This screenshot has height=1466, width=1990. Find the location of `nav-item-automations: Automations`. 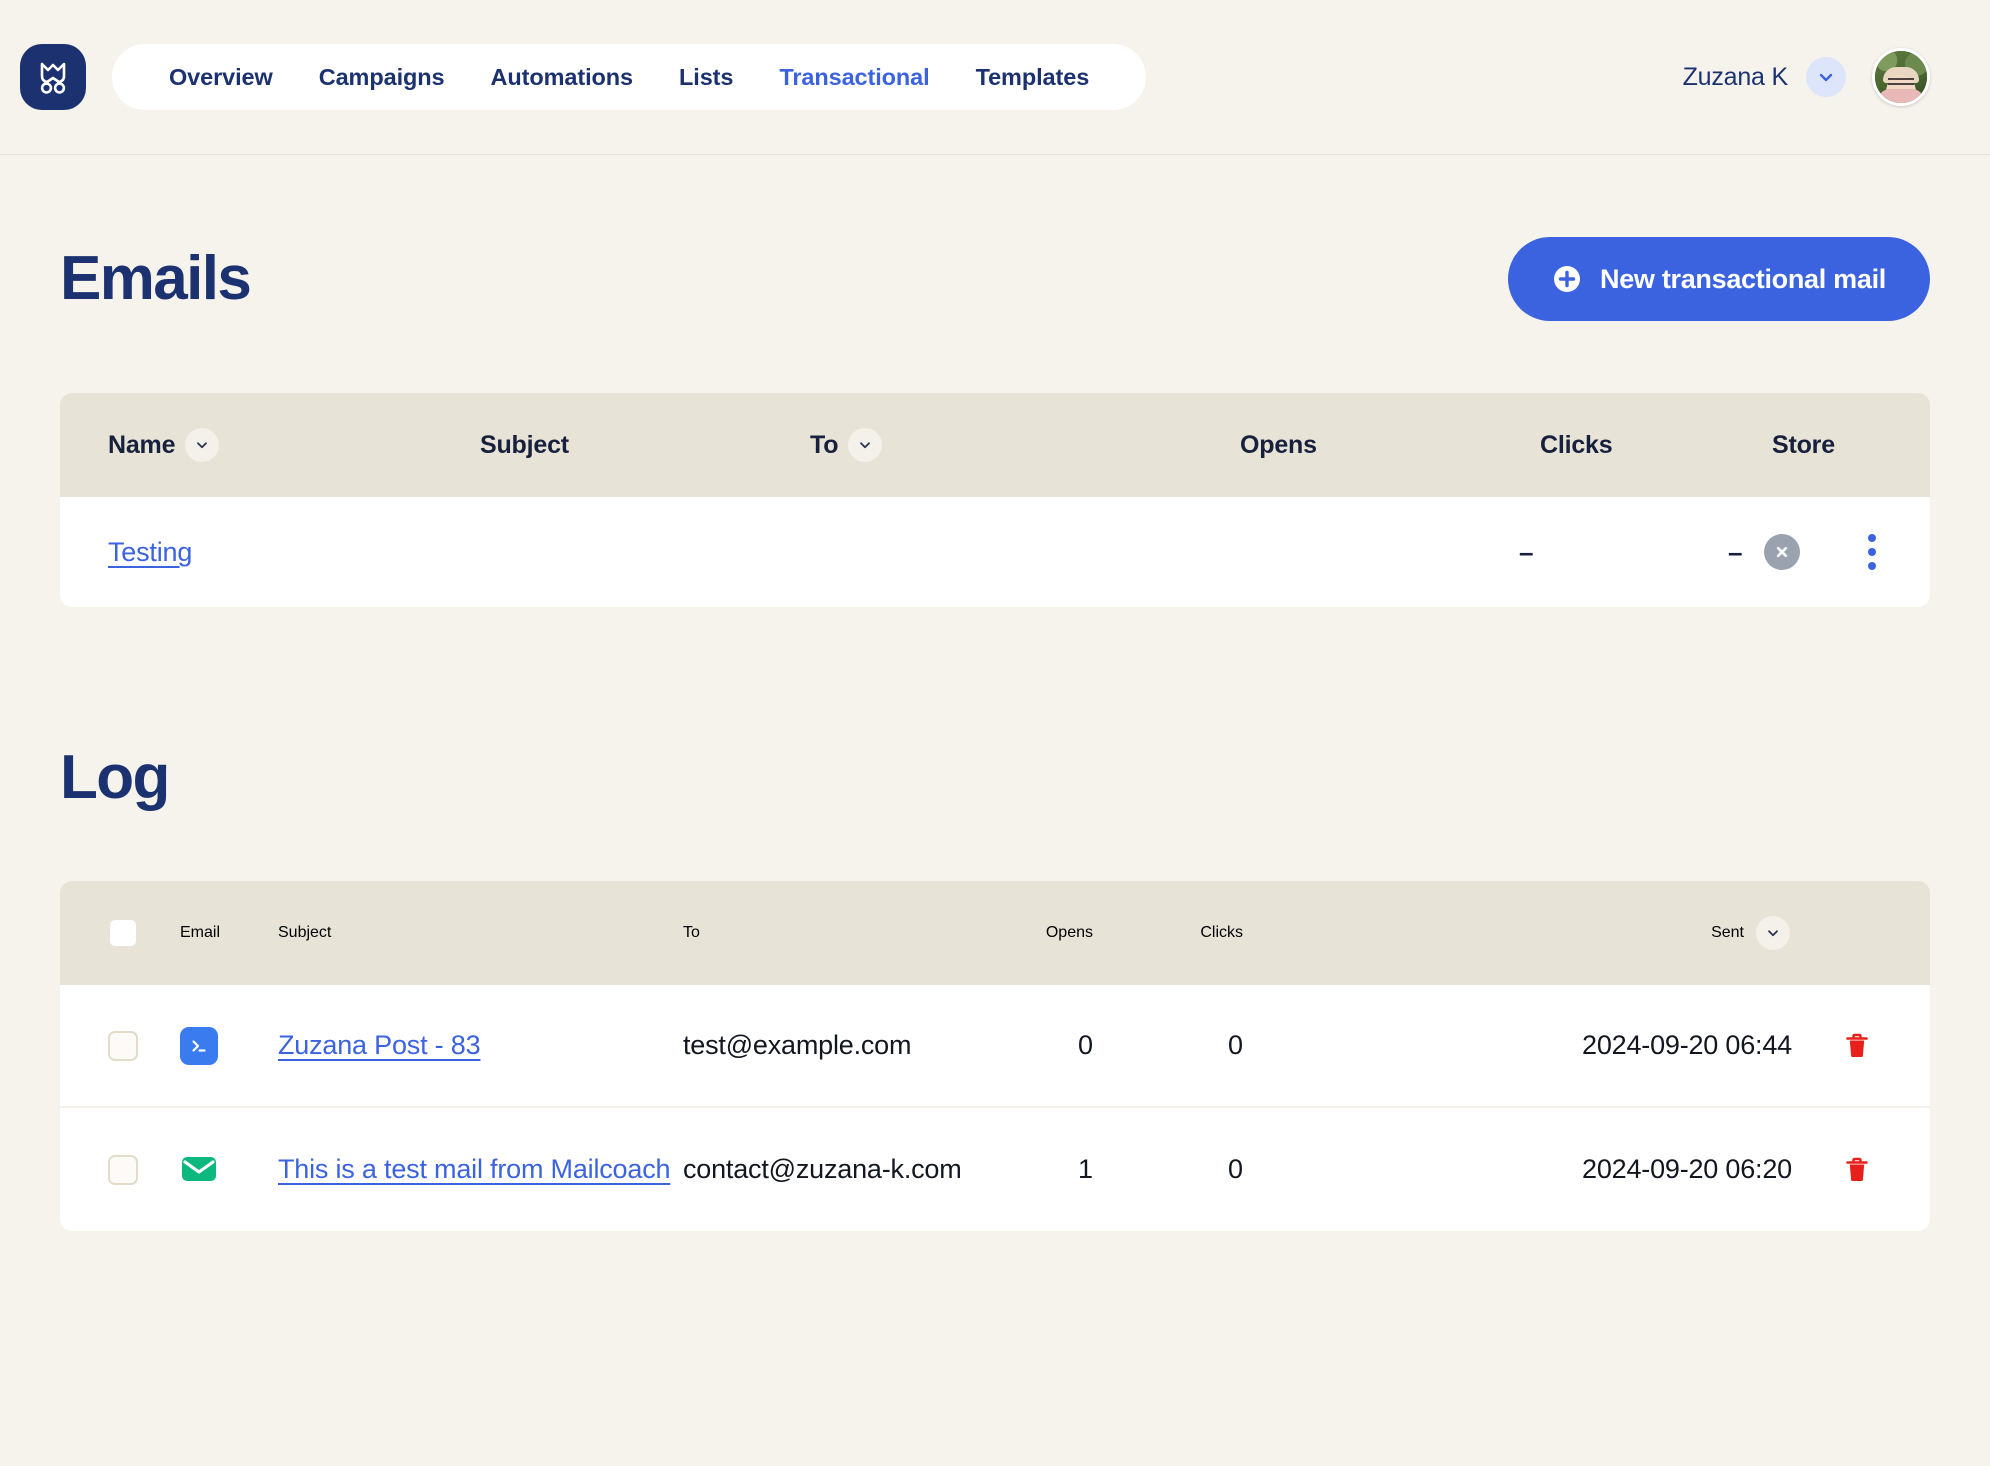

nav-item-automations: Automations is located at coordinates (562, 77).